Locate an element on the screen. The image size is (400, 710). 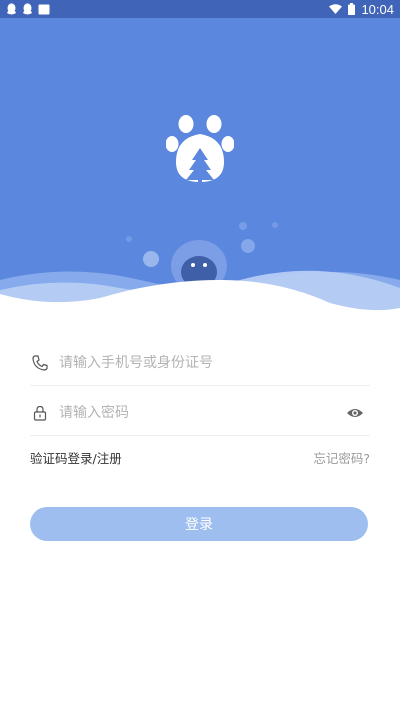
status-right-icons: 10:04 is located at coordinates (361, 9).